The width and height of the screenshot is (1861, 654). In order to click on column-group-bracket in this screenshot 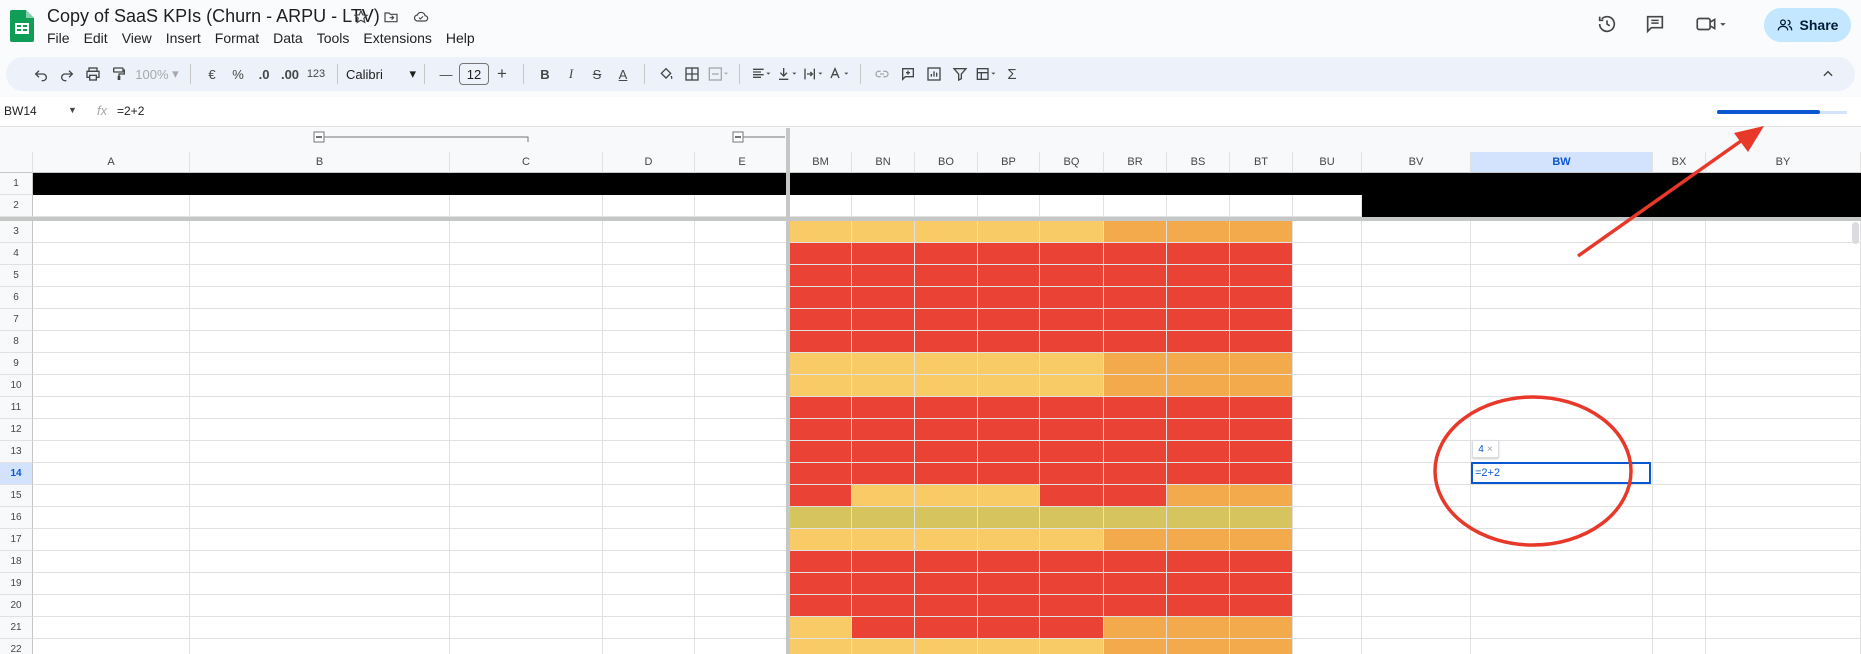, I will do `click(758, 140)`.